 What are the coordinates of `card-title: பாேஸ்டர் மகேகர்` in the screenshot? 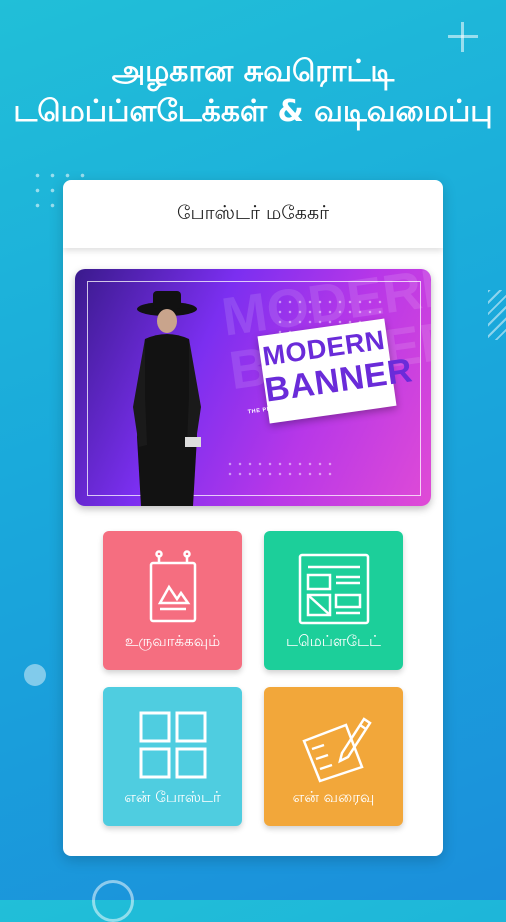 It's located at (253, 214).